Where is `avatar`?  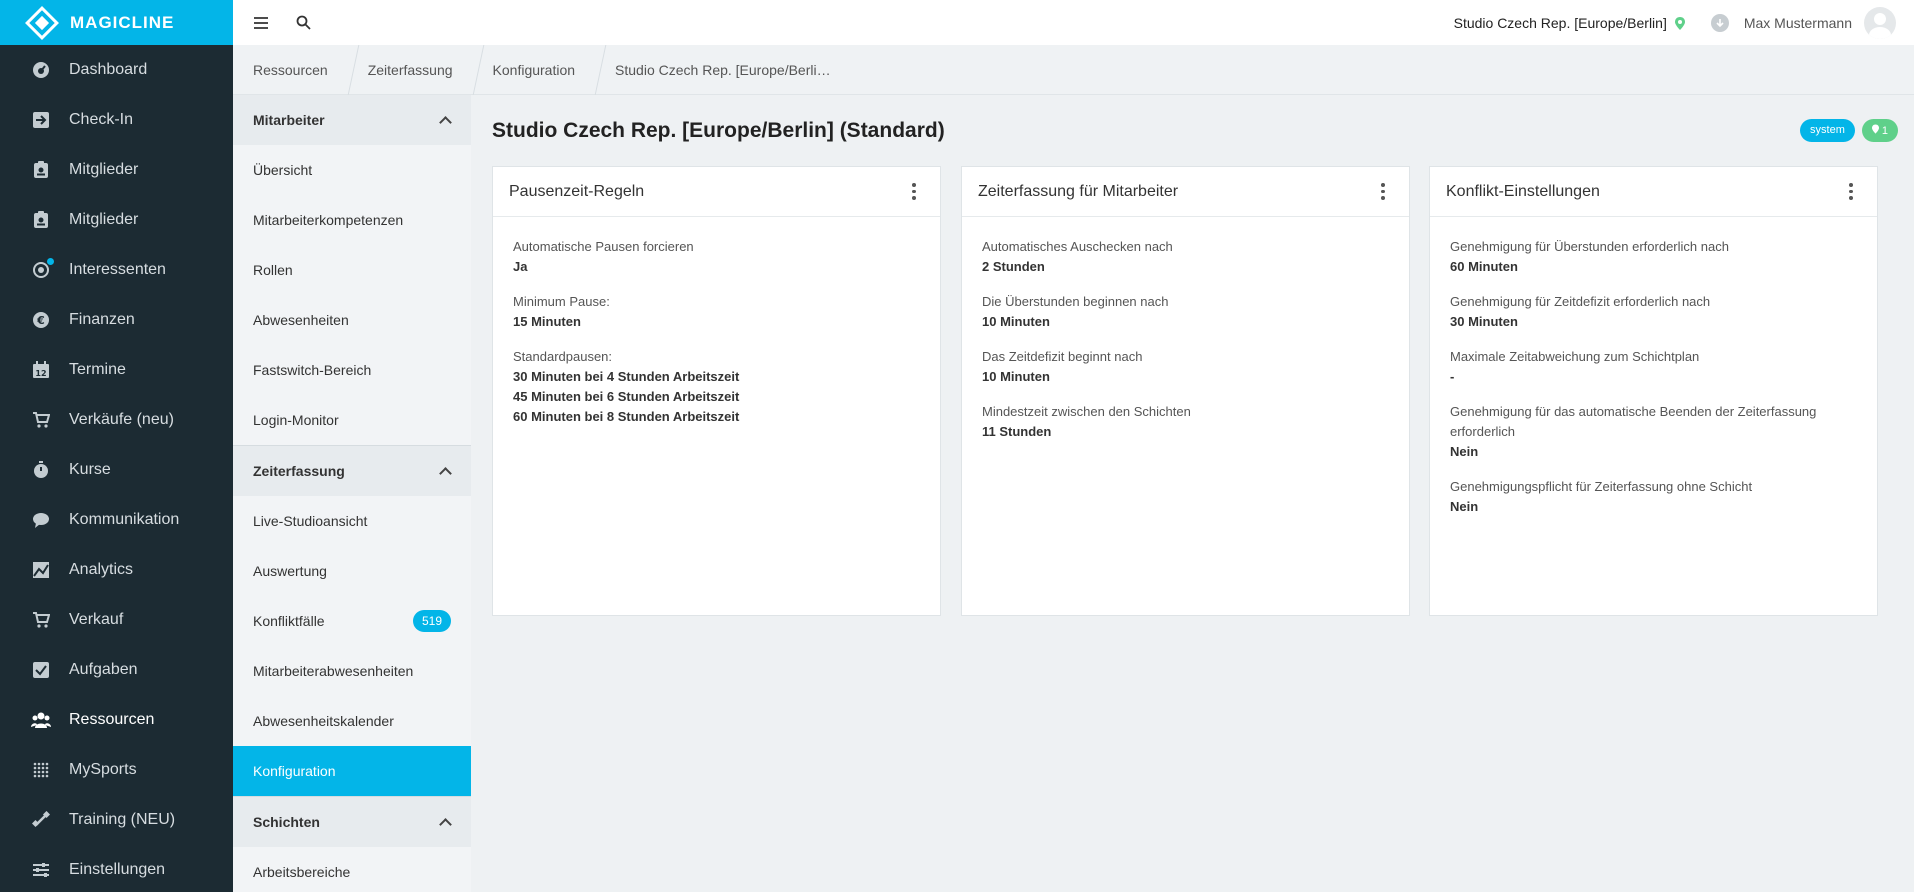 avatar is located at coordinates (1880, 22).